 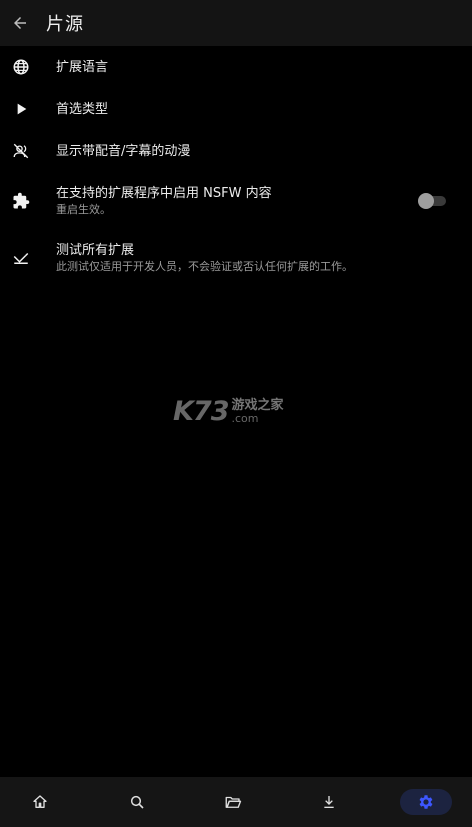 I want to click on setting-text: 显示带配音/字幕的动漫, so click(x=239, y=151).